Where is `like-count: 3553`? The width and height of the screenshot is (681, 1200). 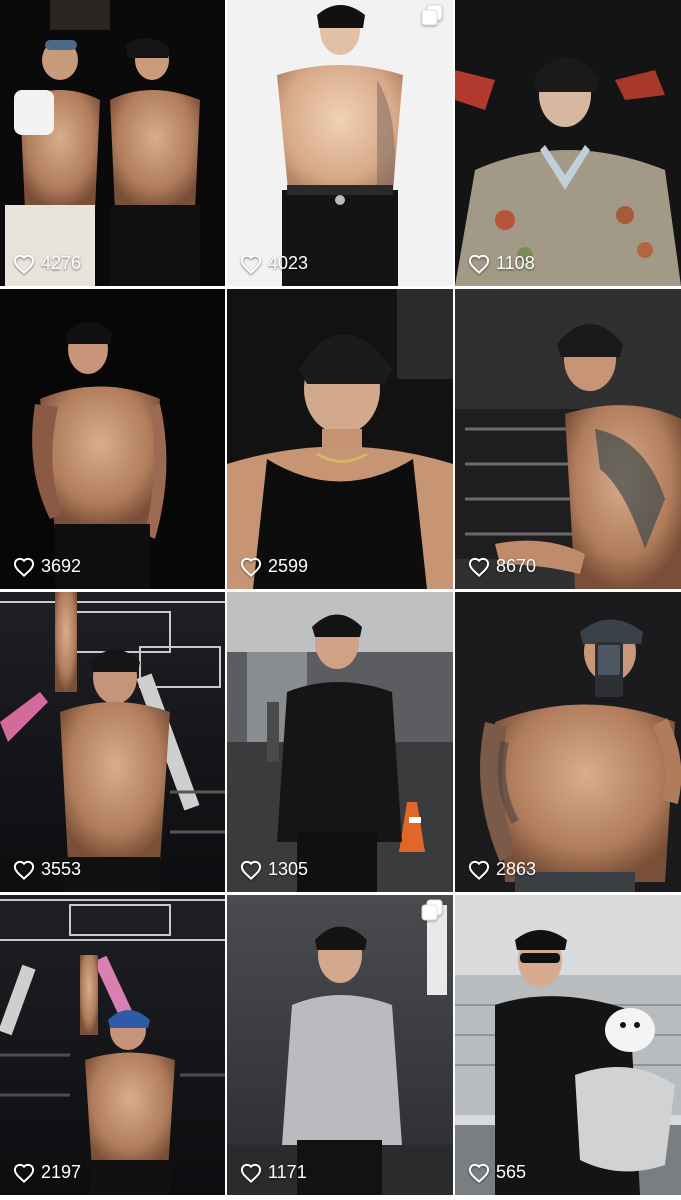
like-count: 3553 is located at coordinates (47, 869).